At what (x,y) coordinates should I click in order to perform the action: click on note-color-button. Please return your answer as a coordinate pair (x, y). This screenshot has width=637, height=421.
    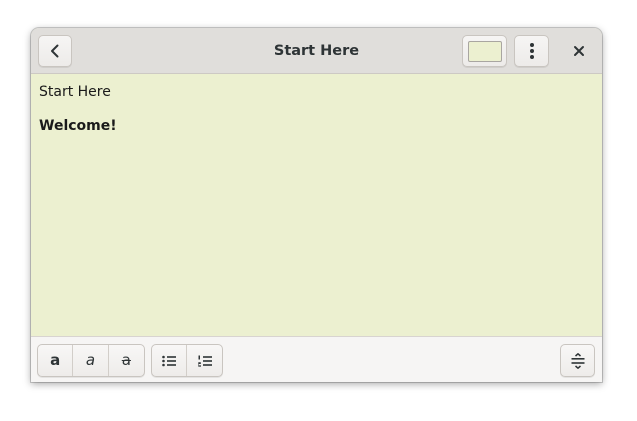
    Looking at the image, I should click on (484, 51).